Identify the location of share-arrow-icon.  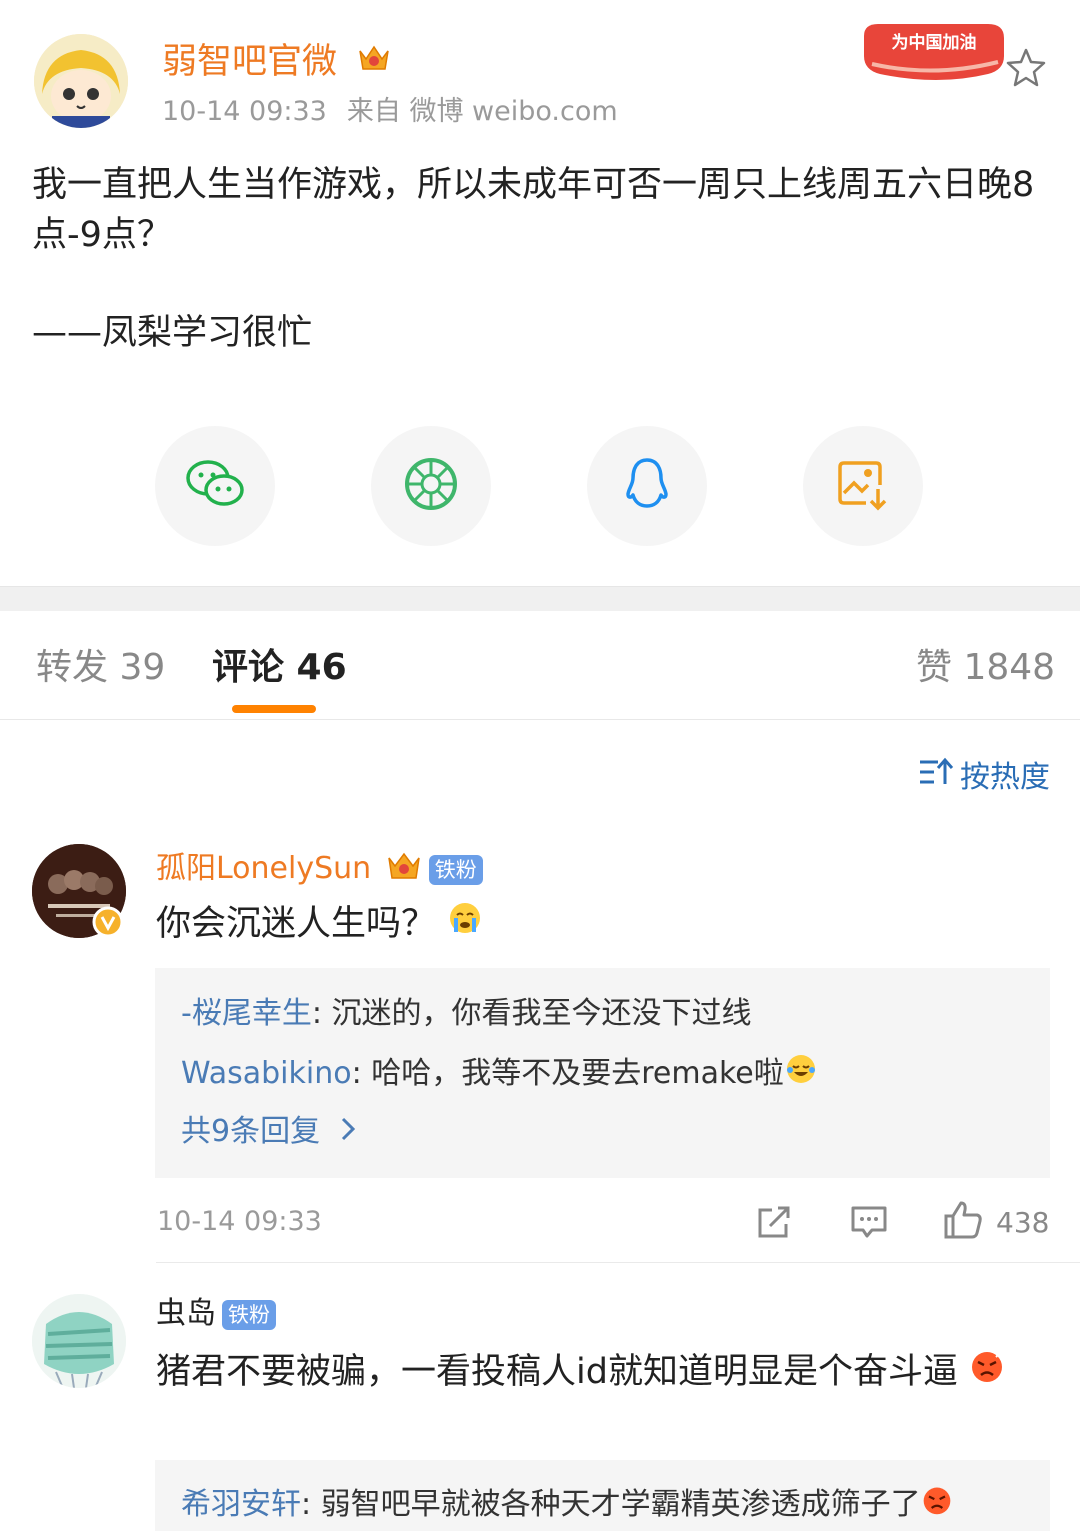
(774, 1224).